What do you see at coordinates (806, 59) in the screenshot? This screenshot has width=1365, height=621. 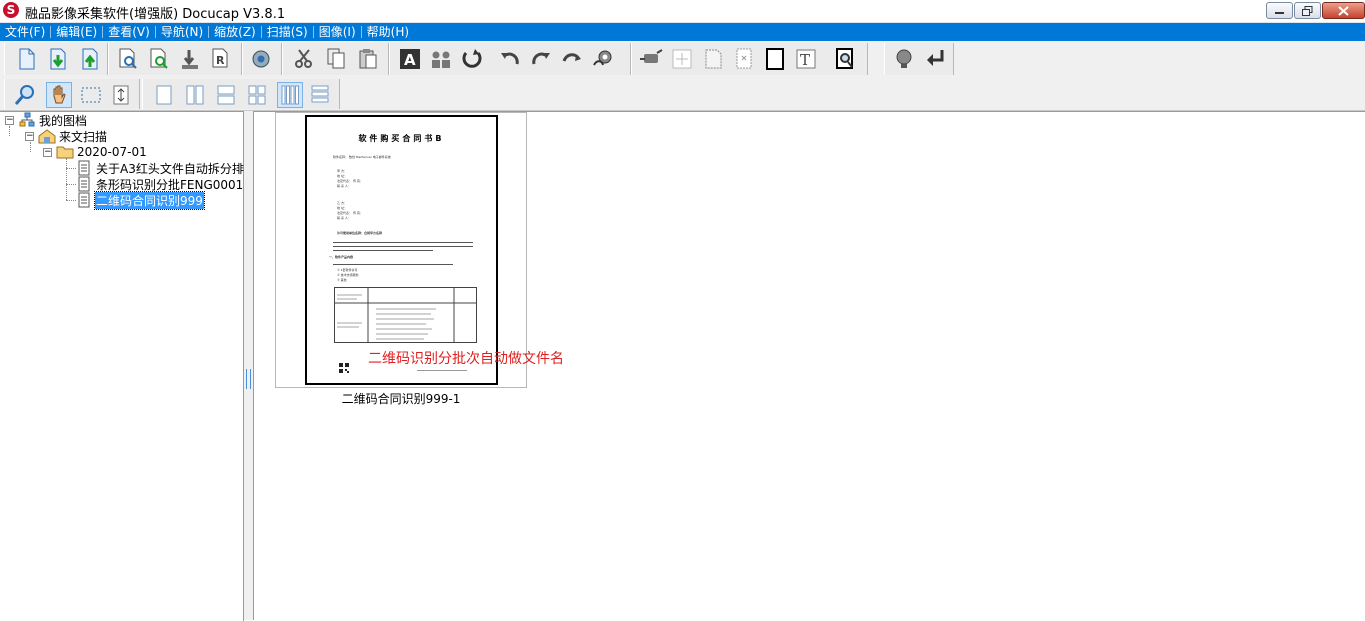 I see `text-t-icon: T` at bounding box center [806, 59].